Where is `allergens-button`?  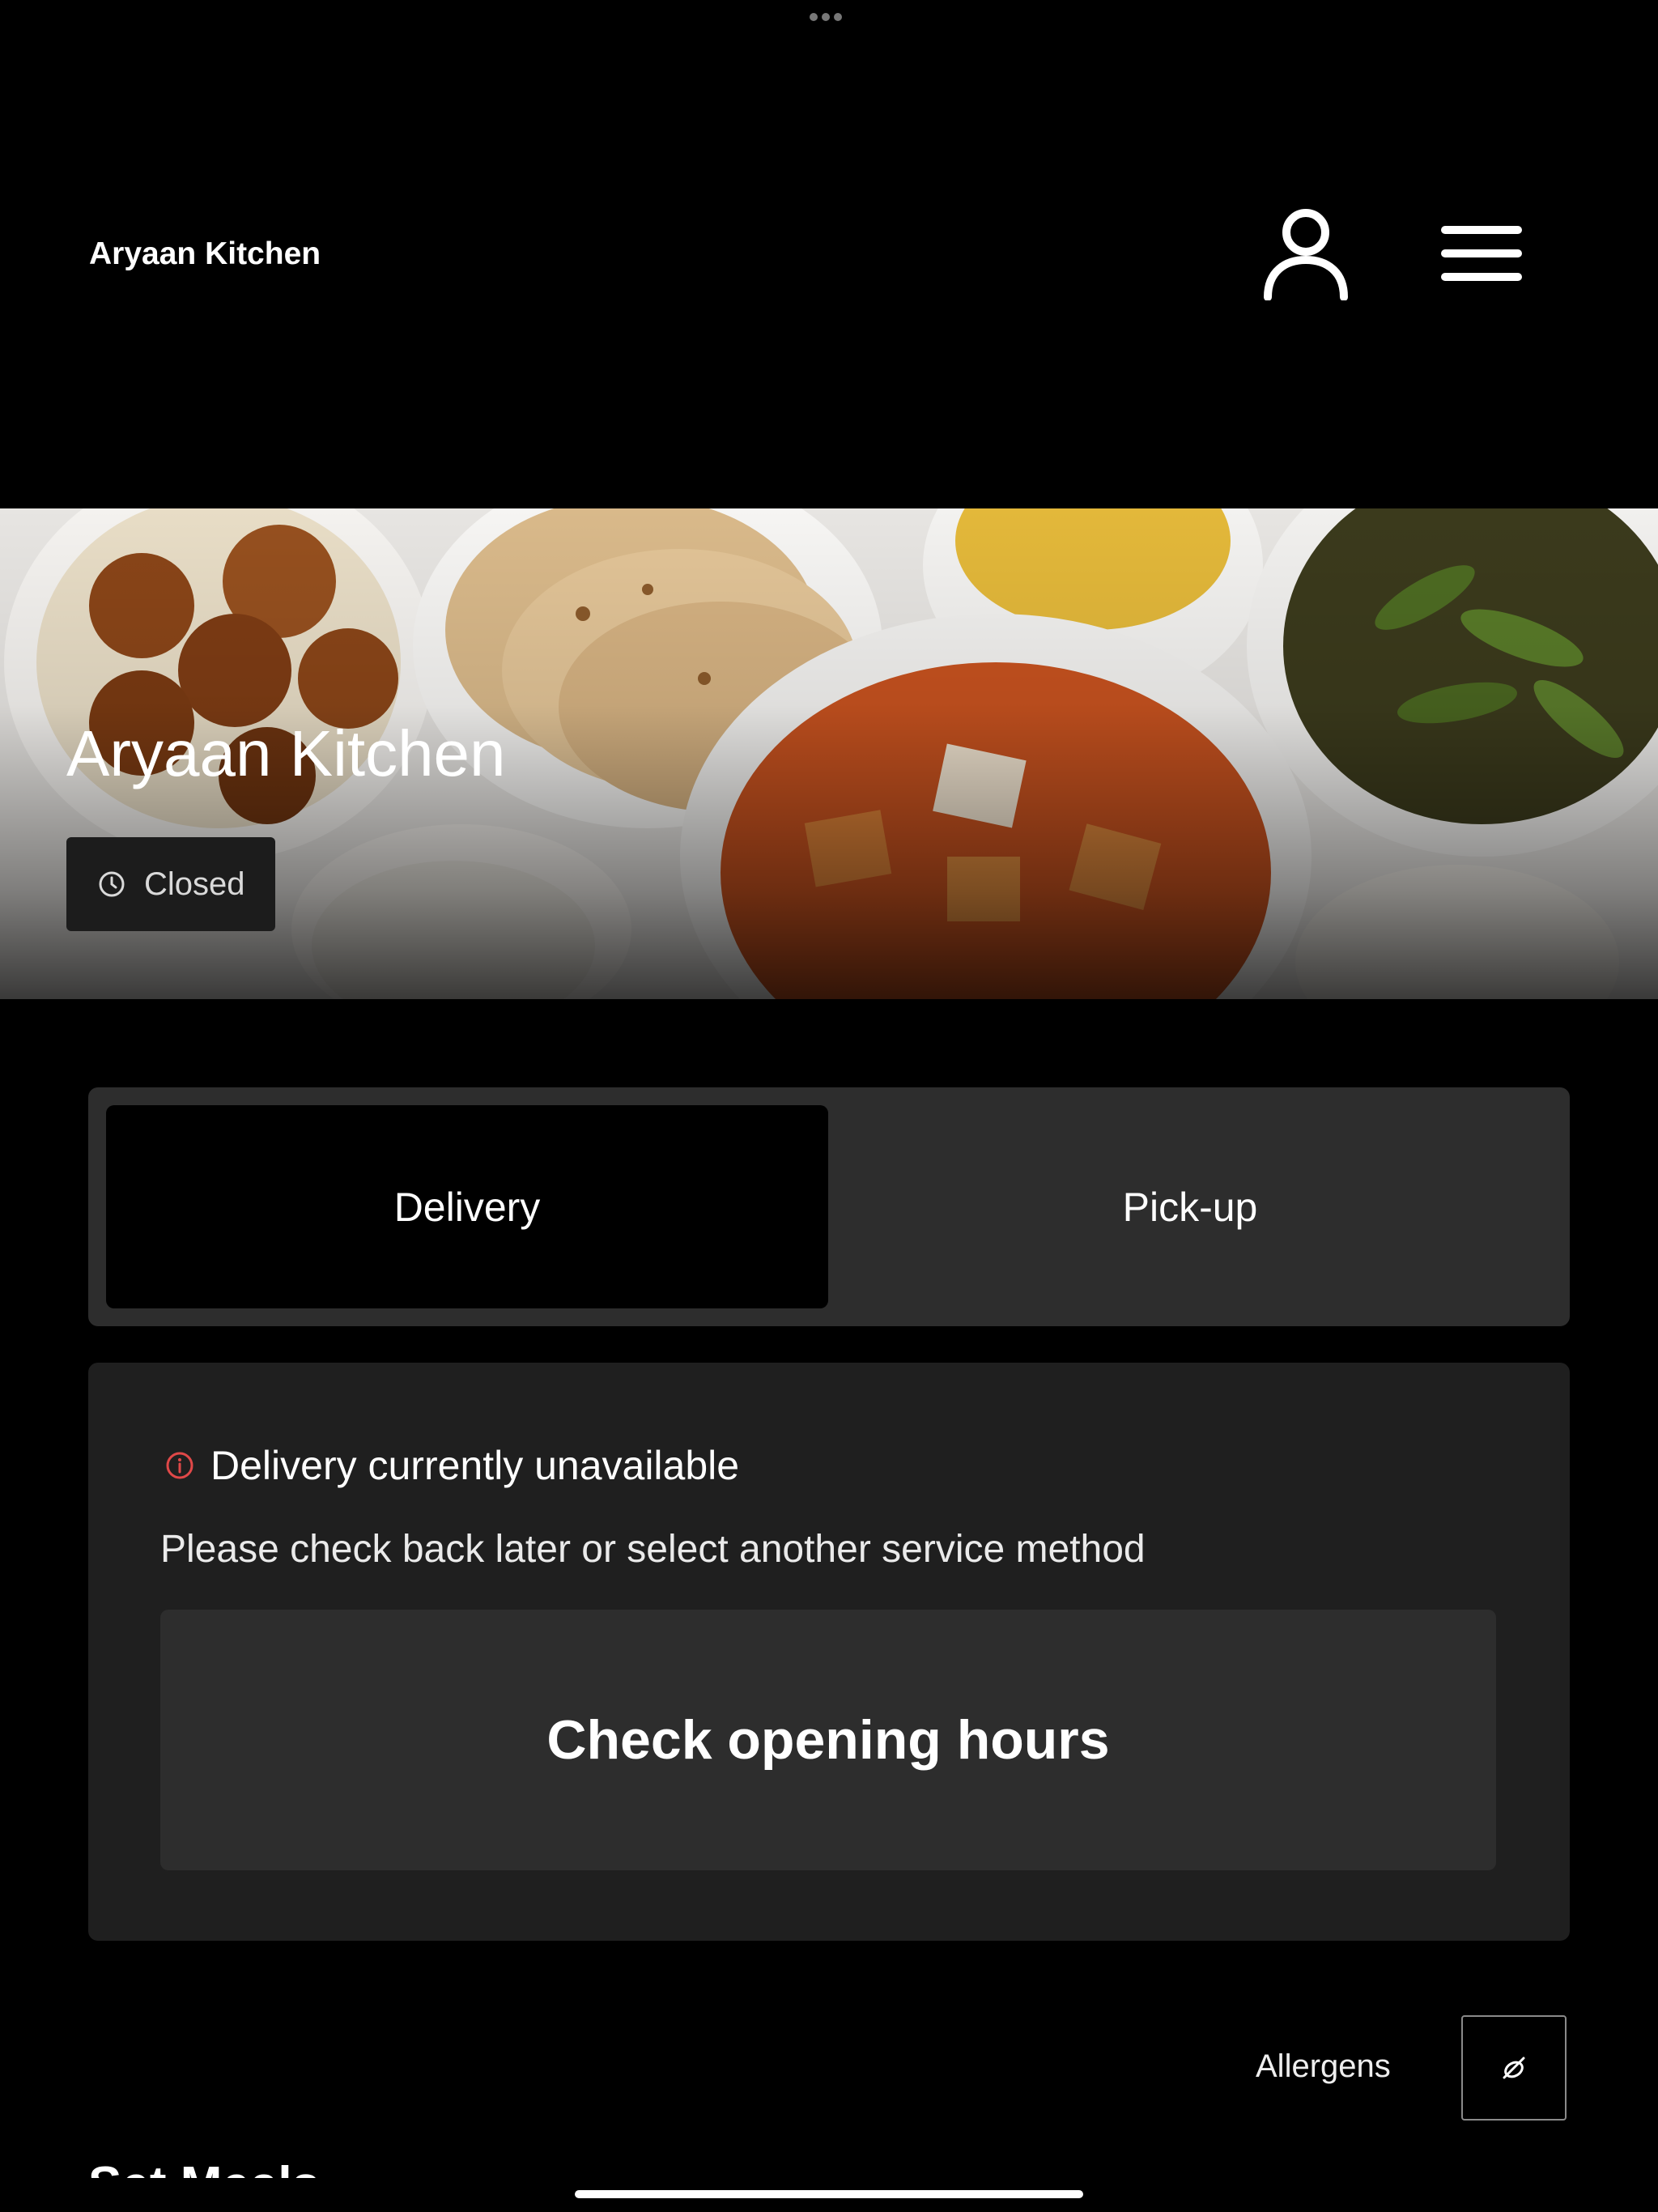 allergens-button is located at coordinates (1514, 2068).